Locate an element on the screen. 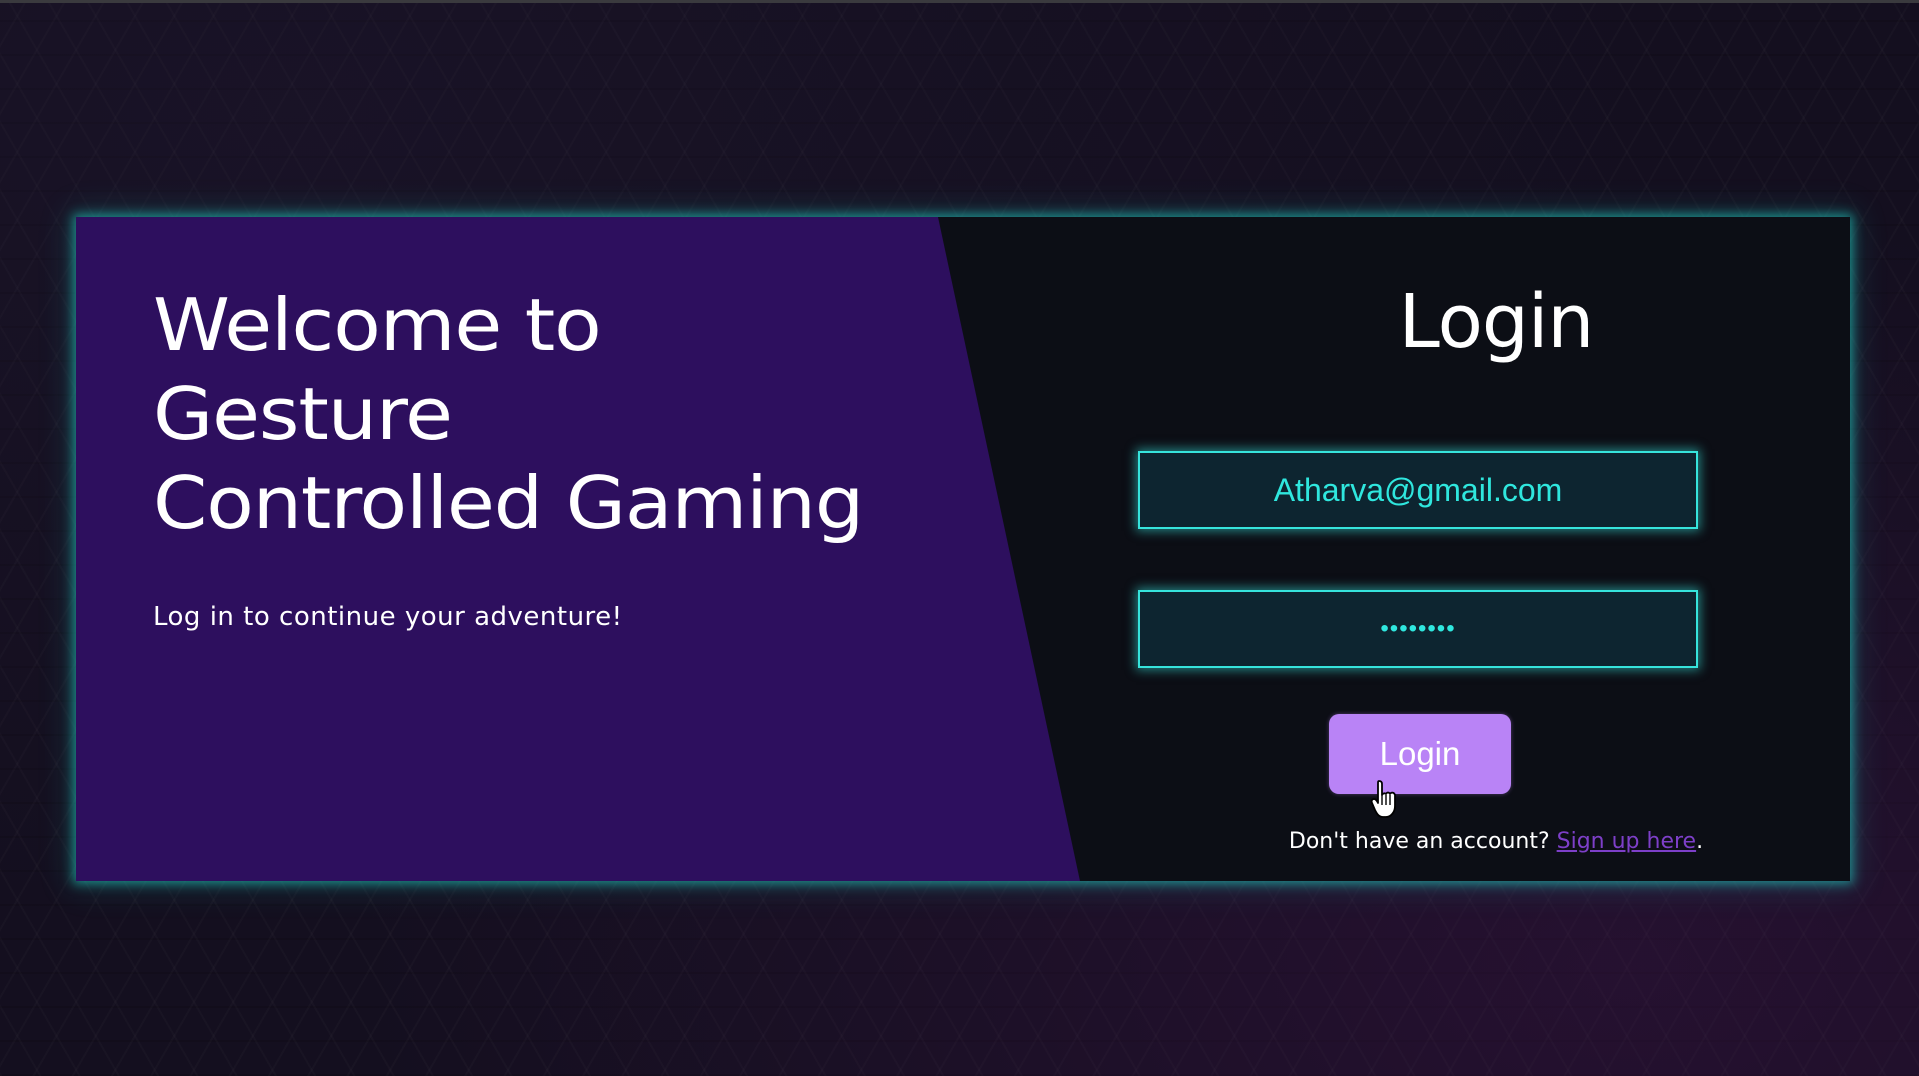 This screenshot has width=1919, height=1076. hand-pointer-icon is located at coordinates (1383, 799).